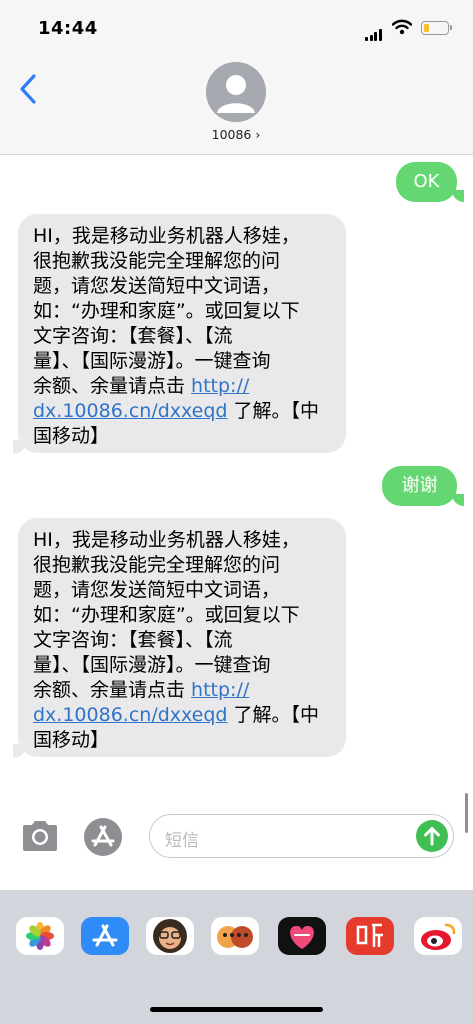 The width and height of the screenshot is (473, 1024). I want to click on status-time: 14:44, so click(68, 28).